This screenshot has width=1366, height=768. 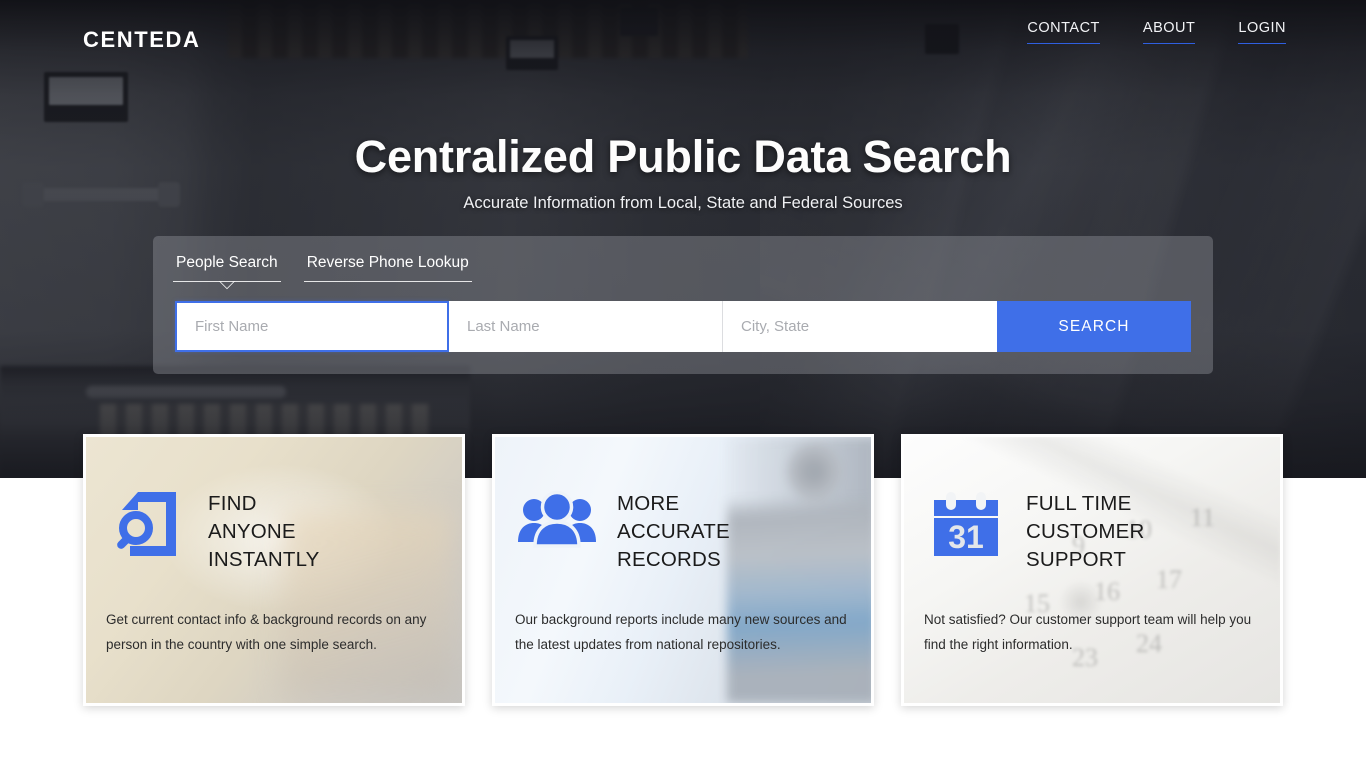 I want to click on nav-item-login: LOGIN, so click(x=1262, y=32).